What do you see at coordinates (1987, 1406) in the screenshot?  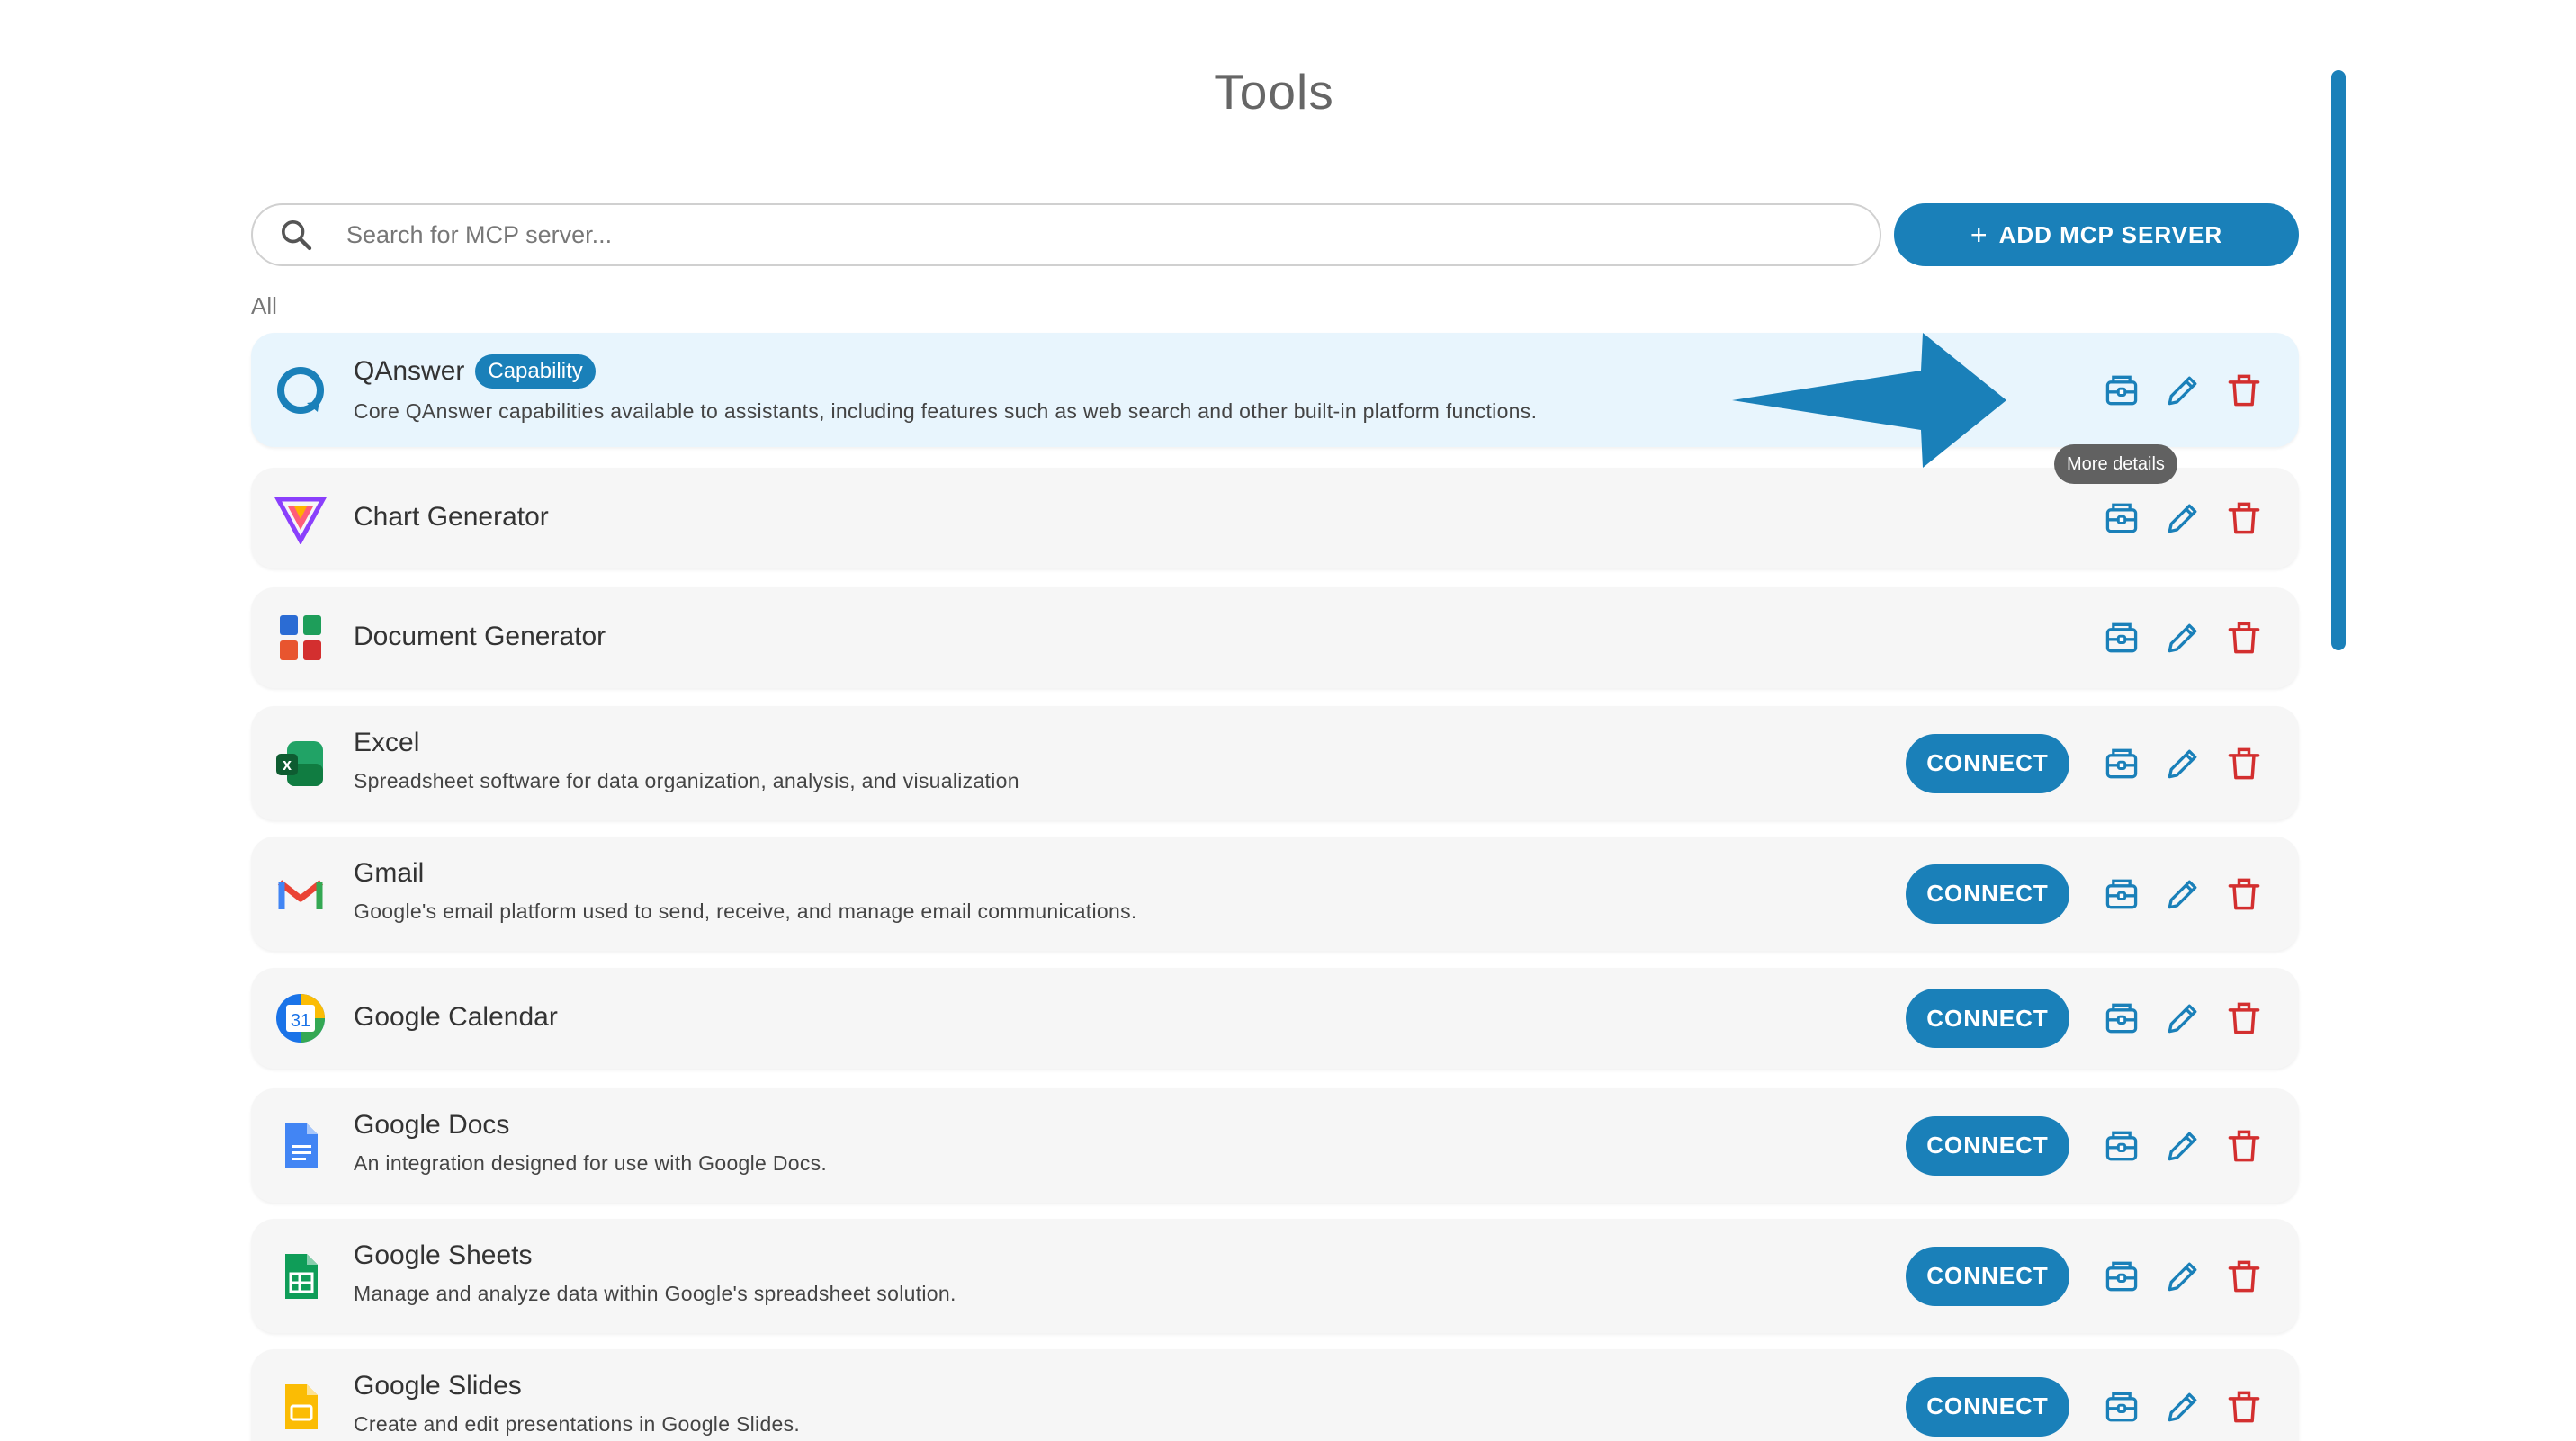 I see `connect-button-google-slides: CONNECT` at bounding box center [1987, 1406].